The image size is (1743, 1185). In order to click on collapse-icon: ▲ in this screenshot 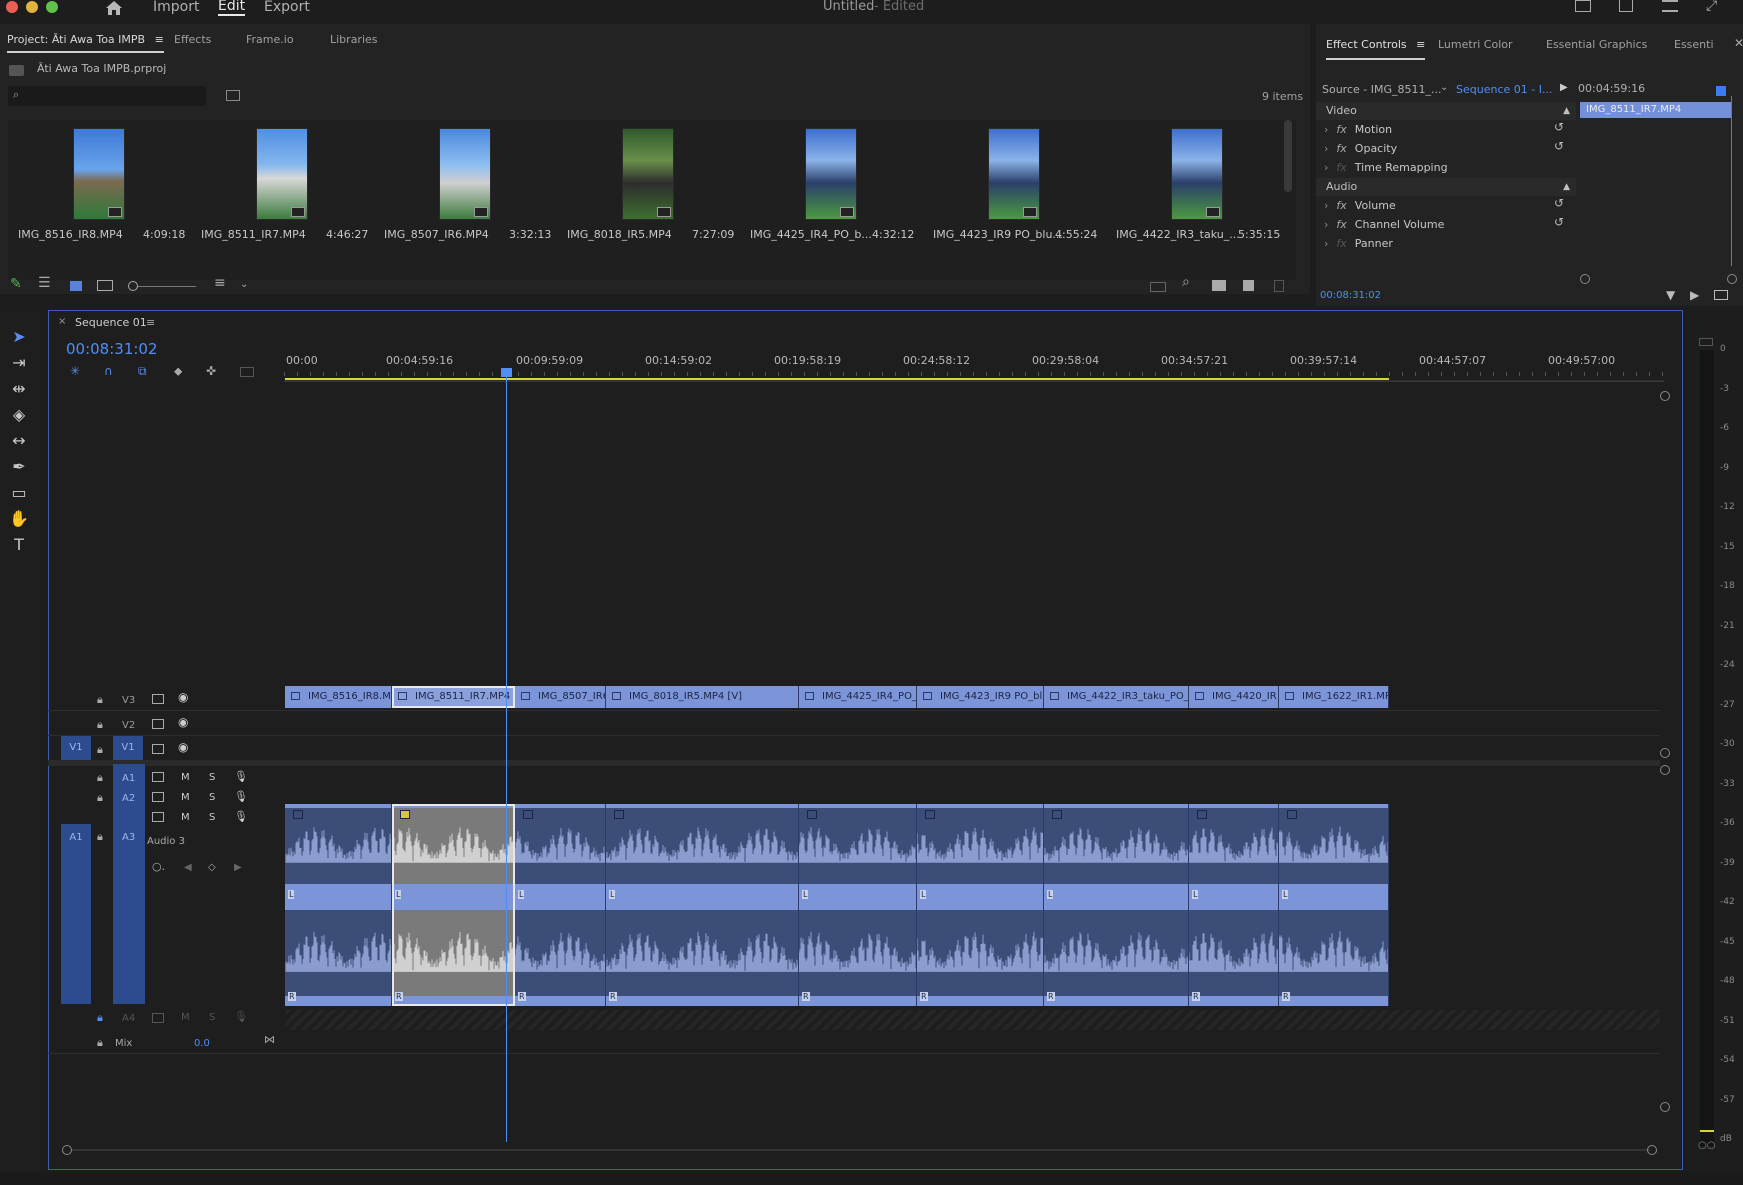, I will do `click(1566, 187)`.